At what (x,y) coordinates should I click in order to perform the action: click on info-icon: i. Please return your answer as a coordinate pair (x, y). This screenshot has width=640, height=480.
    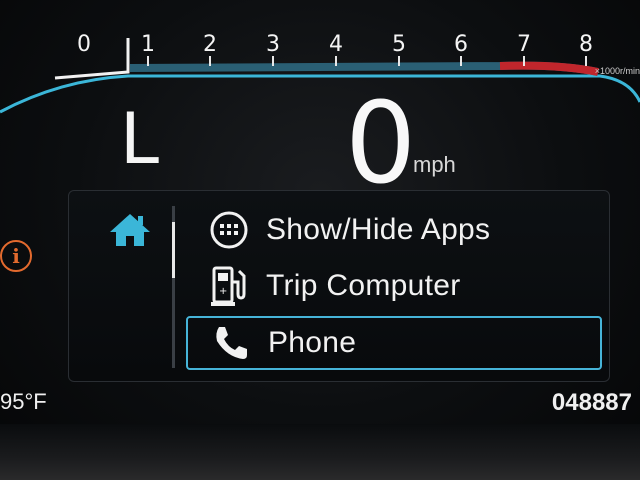
    Looking at the image, I should click on (16, 256).